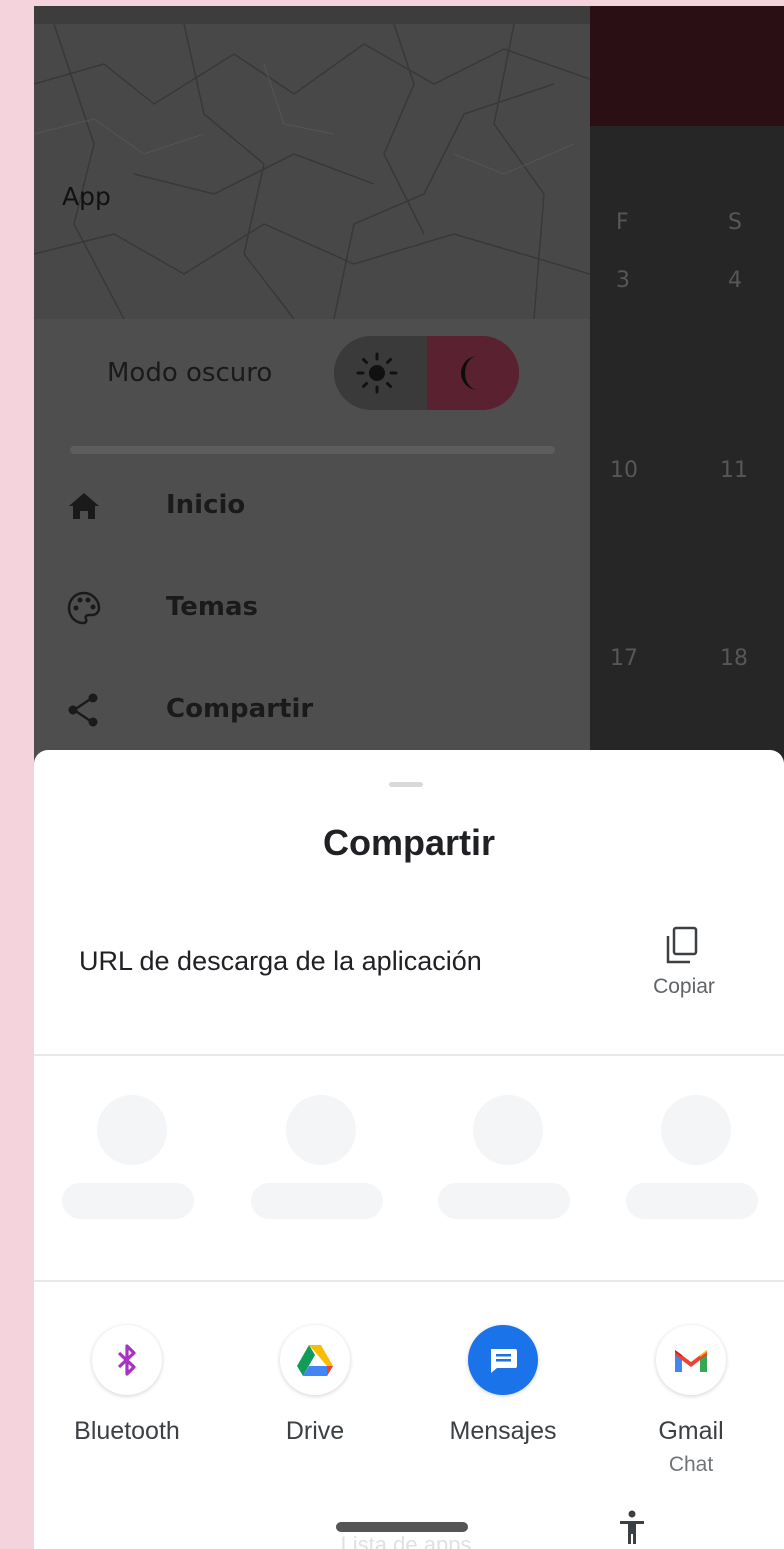  What do you see at coordinates (190, 373) in the screenshot?
I see `dark-mode-label: Modo oscuro` at bounding box center [190, 373].